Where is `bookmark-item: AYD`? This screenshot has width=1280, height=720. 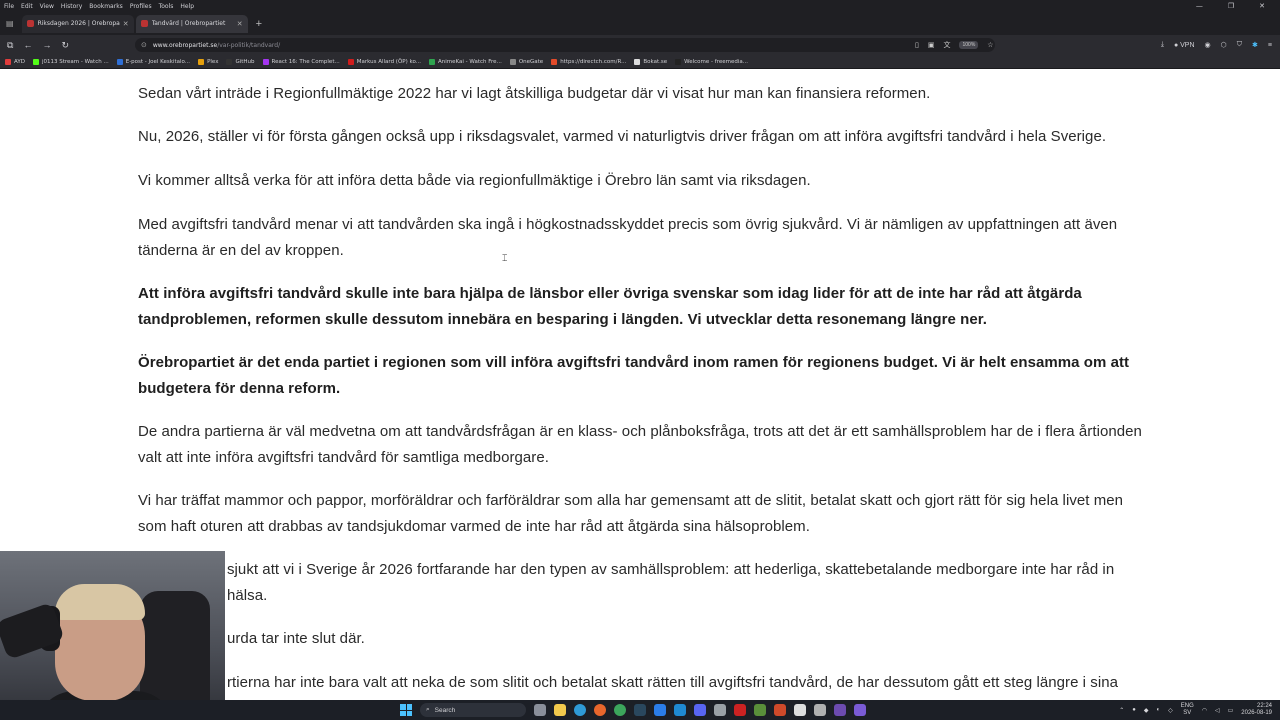 bookmark-item: AYD is located at coordinates (15, 61).